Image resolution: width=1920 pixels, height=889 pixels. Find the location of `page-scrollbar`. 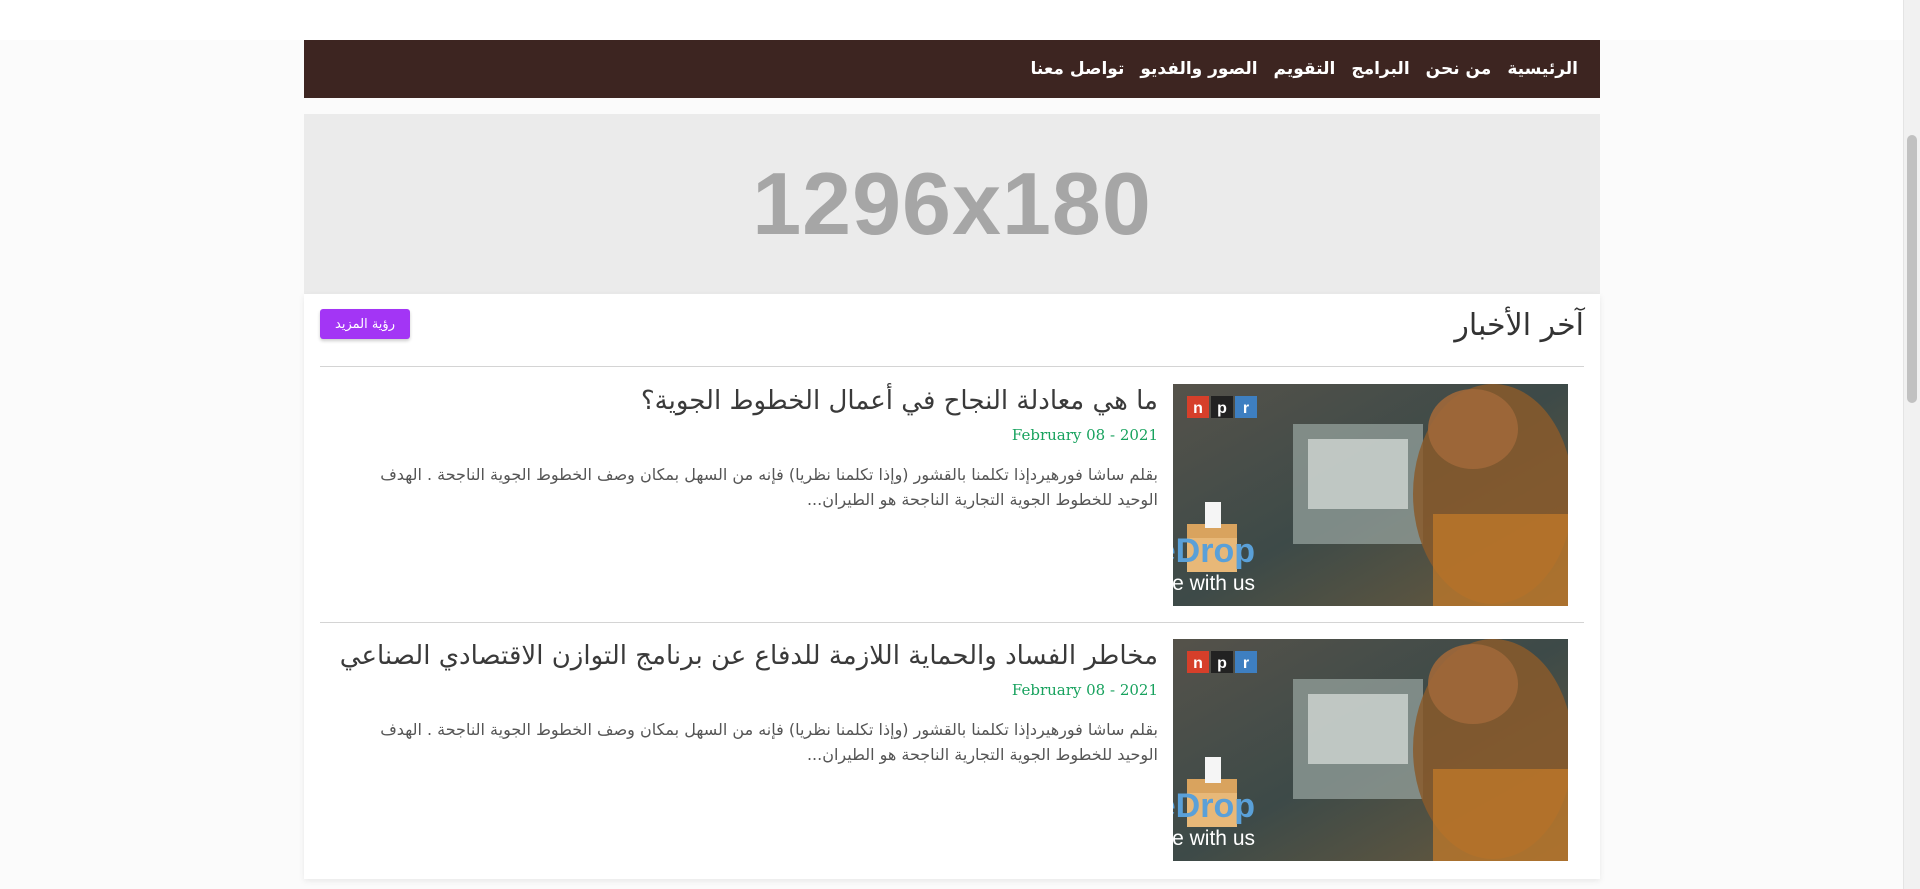

page-scrollbar is located at coordinates (1911, 444).